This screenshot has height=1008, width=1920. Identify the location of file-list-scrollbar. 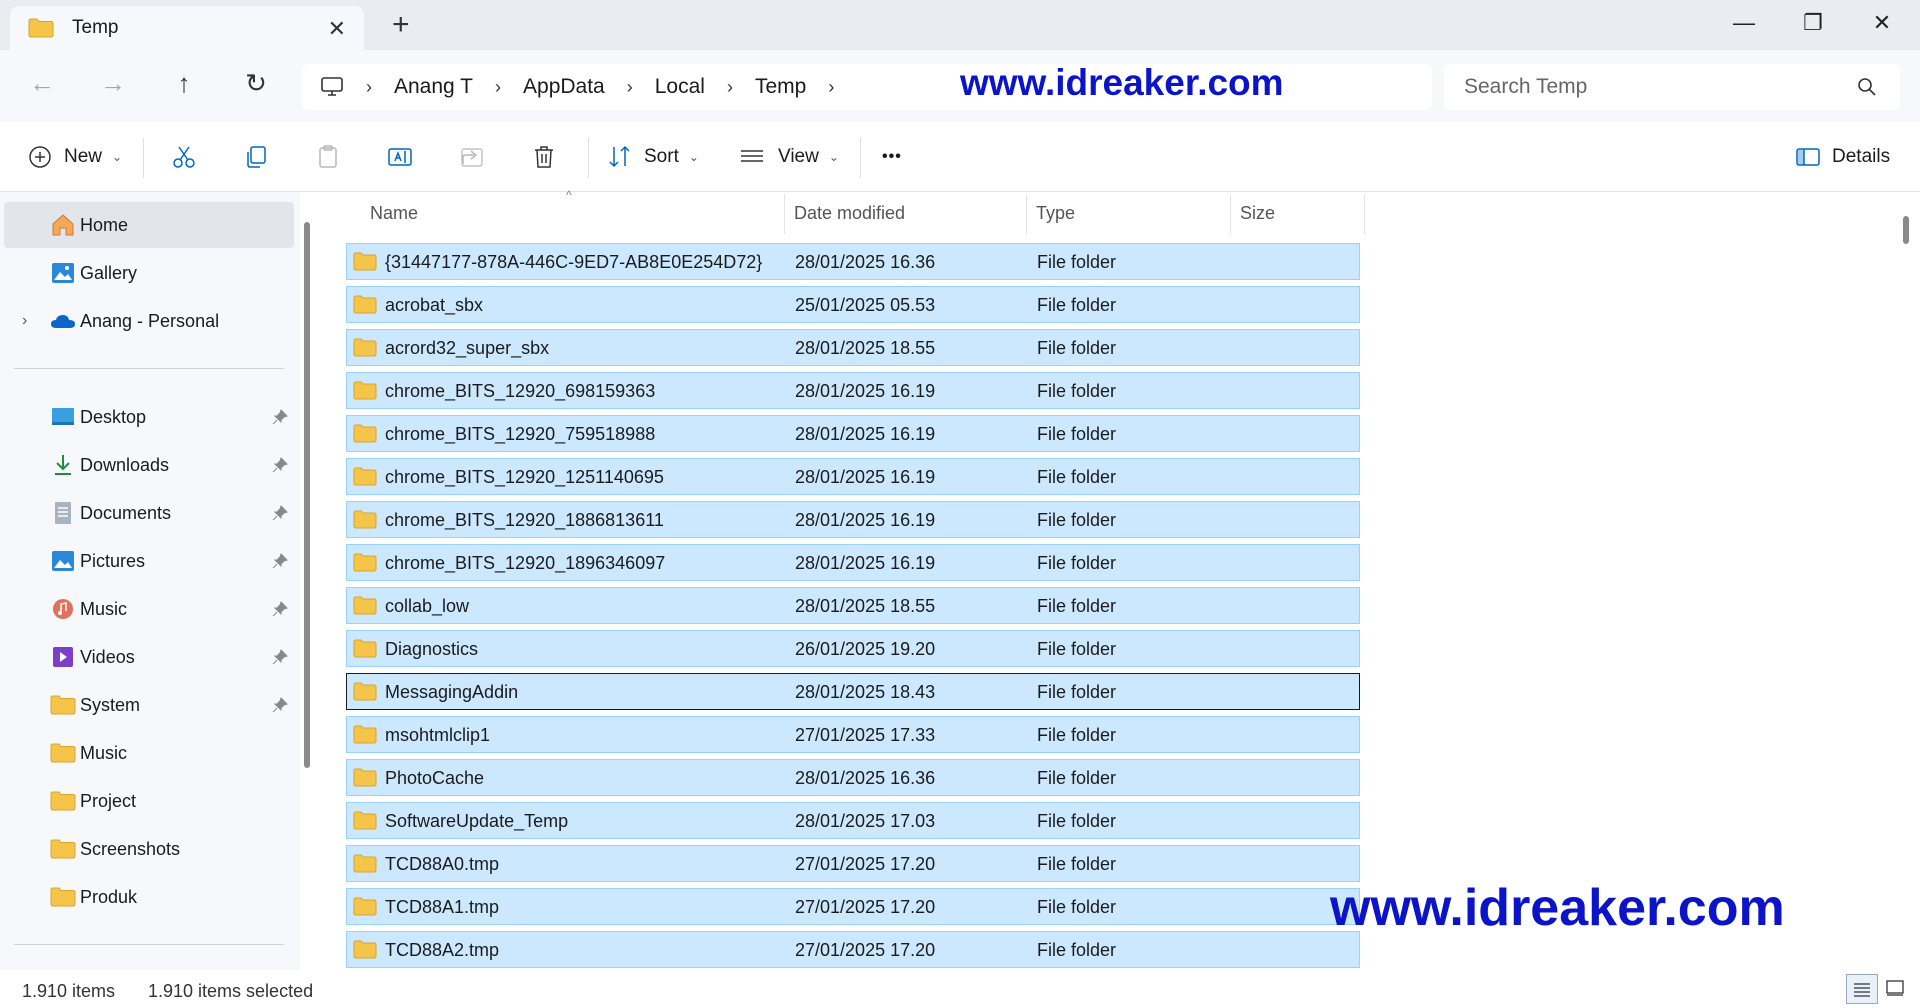
(1906, 230).